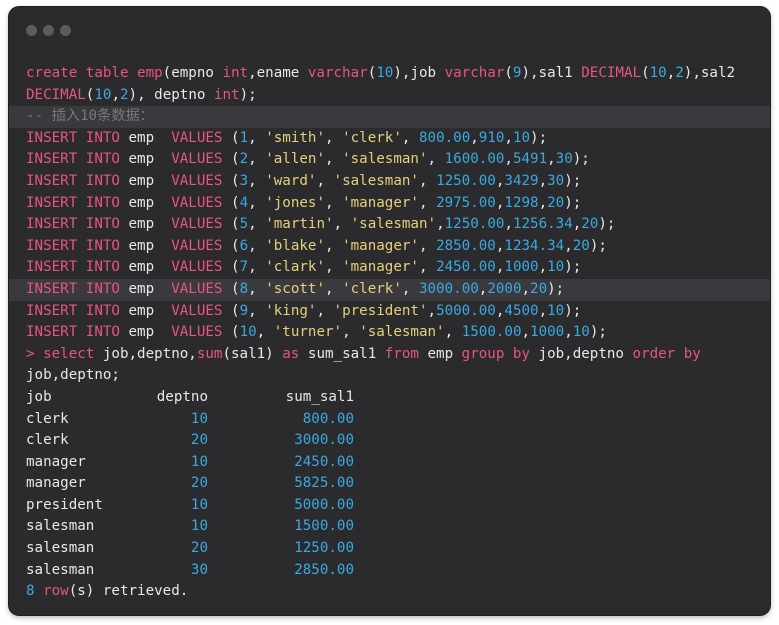 This screenshot has height=625, width=779. What do you see at coordinates (342, 353) in the screenshot?
I see `code-text: sum_sal1` at bounding box center [342, 353].